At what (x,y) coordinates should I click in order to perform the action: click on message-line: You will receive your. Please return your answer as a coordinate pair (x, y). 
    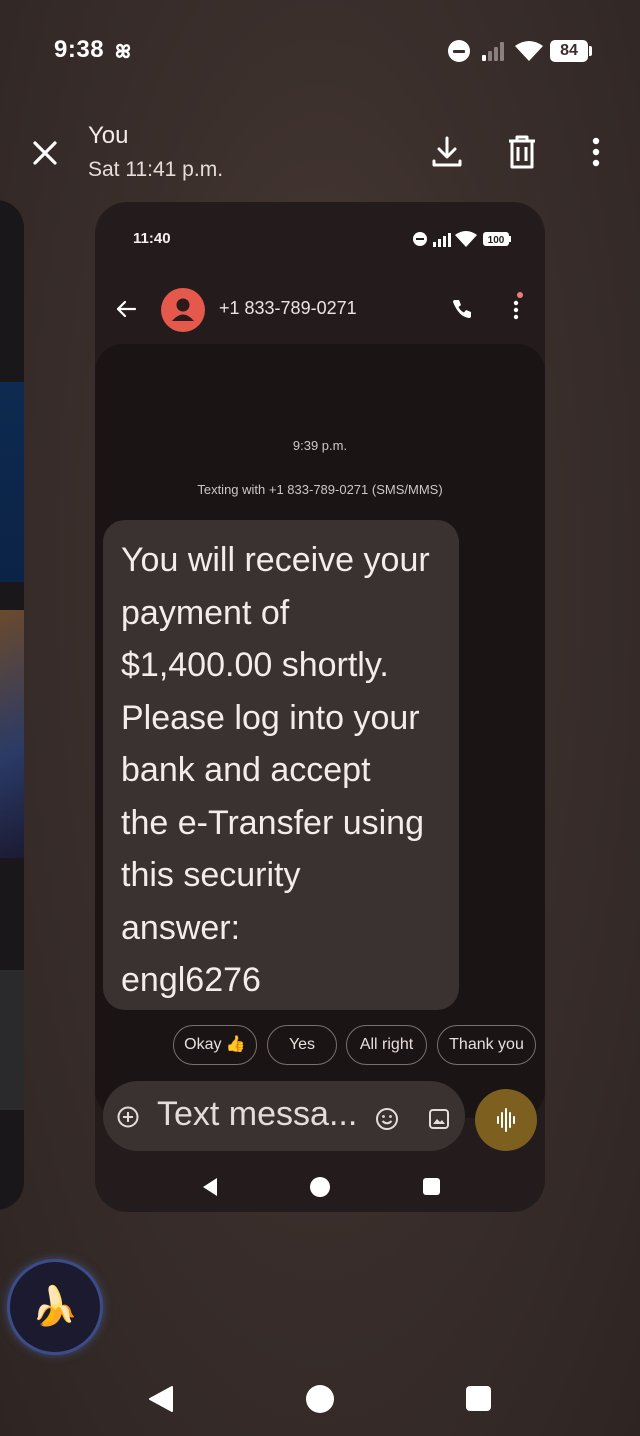
    Looking at the image, I should click on (275, 560).